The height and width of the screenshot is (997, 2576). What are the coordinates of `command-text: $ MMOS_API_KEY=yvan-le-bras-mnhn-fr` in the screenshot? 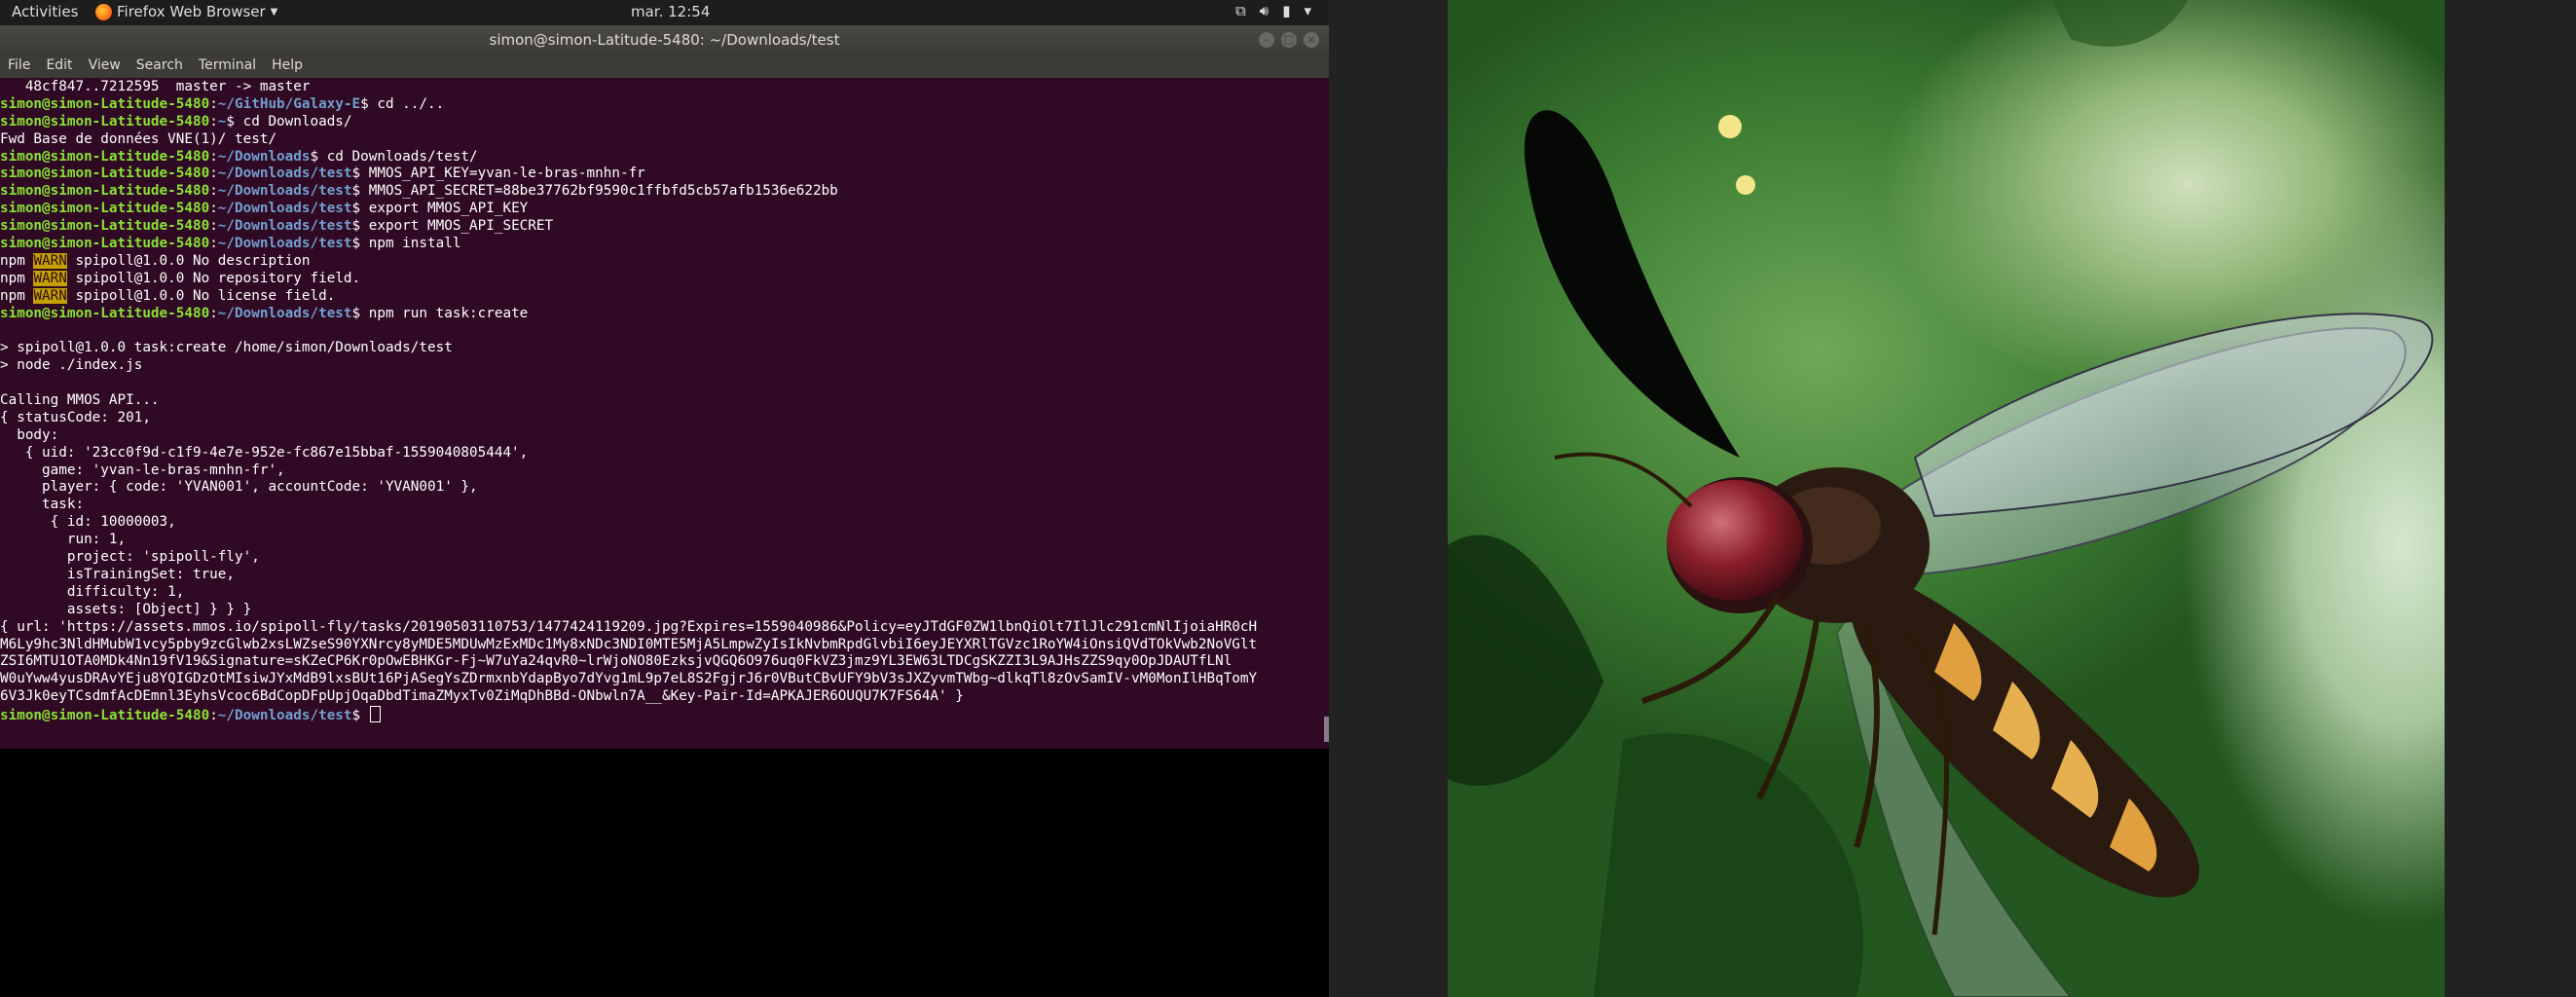 It's located at (498, 174).